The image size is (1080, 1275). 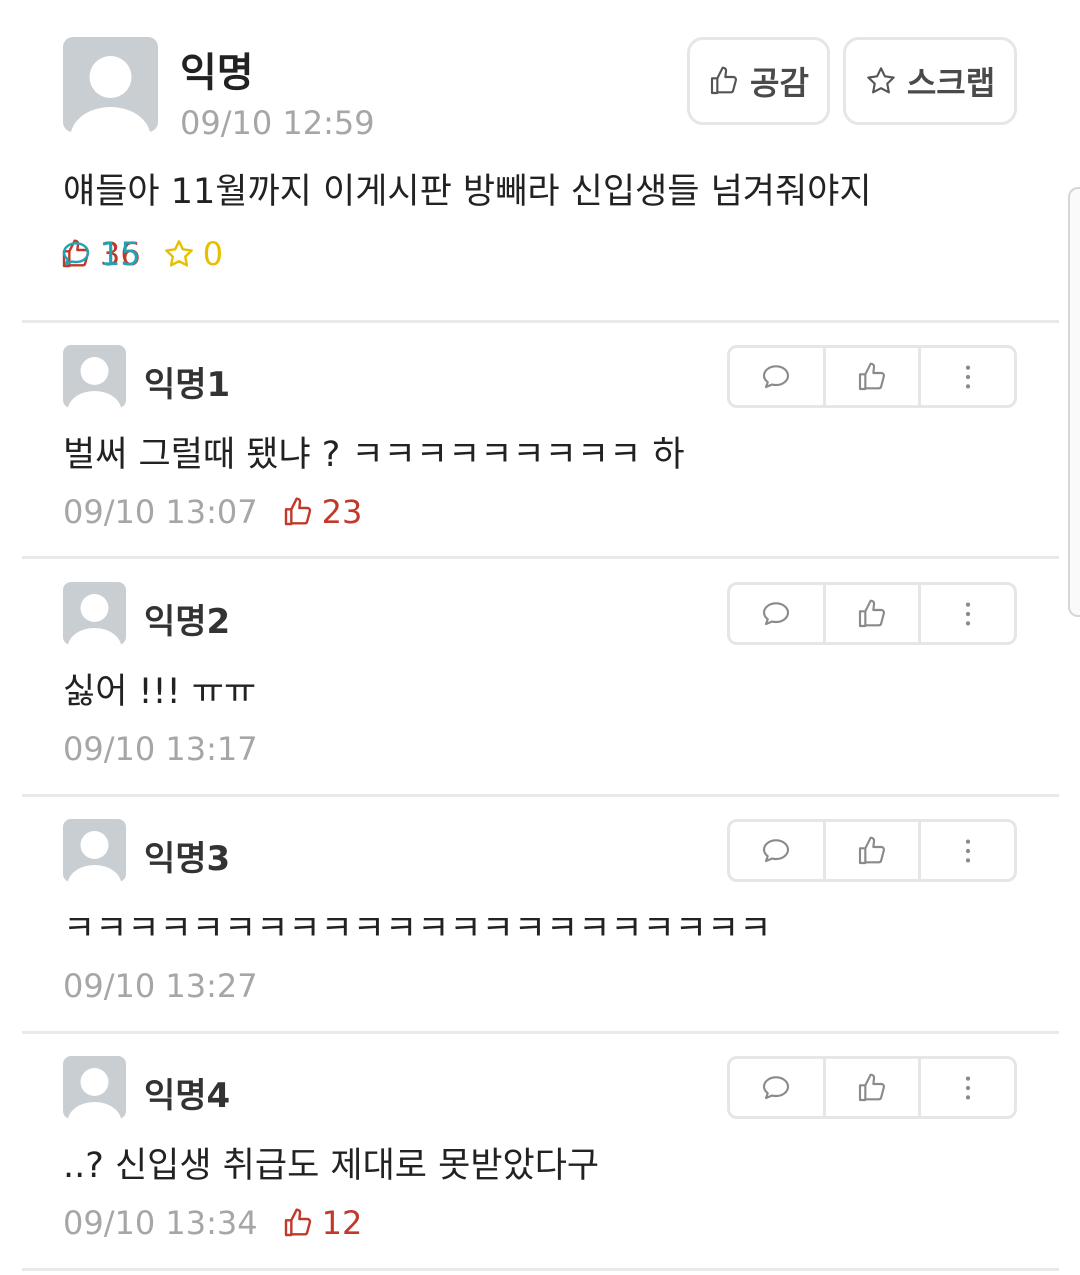 What do you see at coordinates (342, 1223) in the screenshot?
I see `comment-vote-value: 12` at bounding box center [342, 1223].